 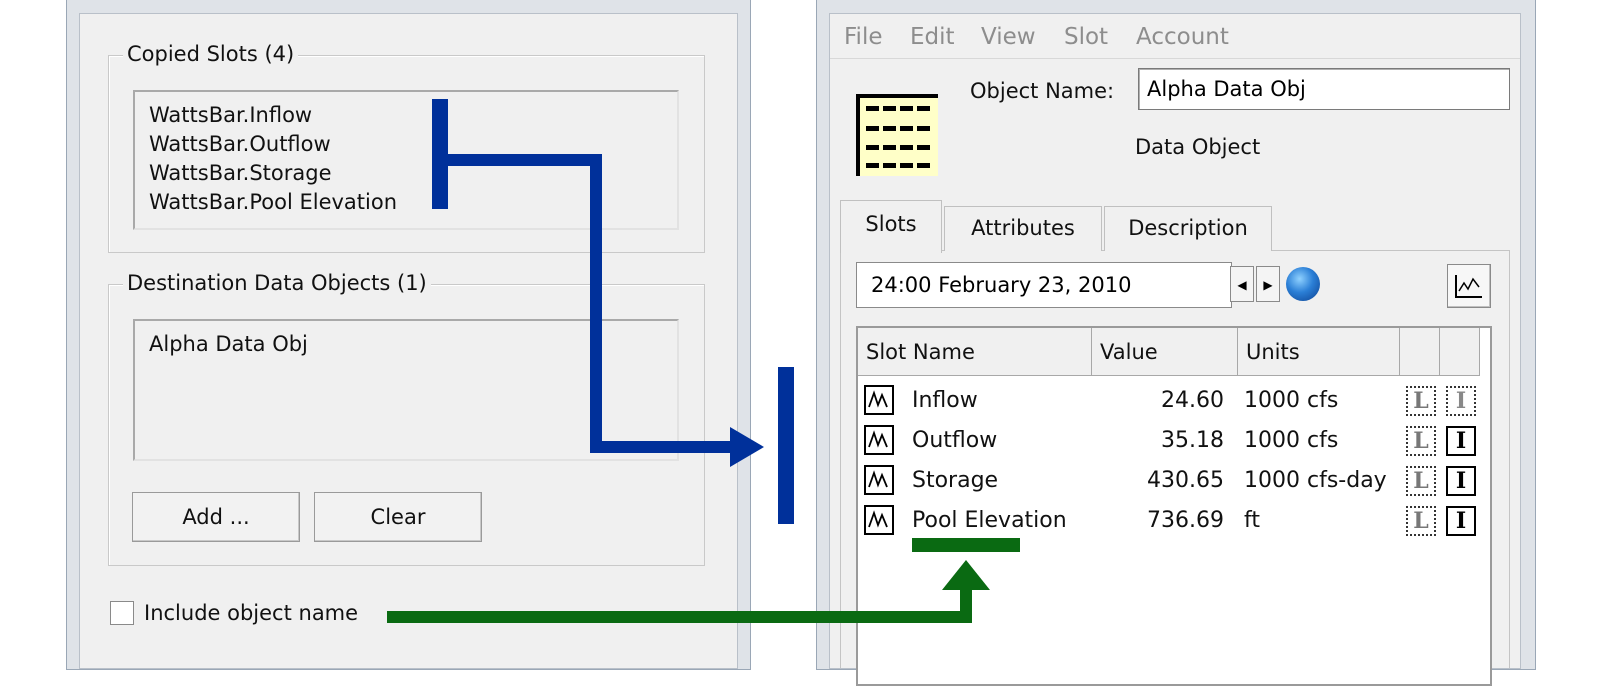 I want to click on list-item: WattsBar.Outflow, so click(x=406, y=144).